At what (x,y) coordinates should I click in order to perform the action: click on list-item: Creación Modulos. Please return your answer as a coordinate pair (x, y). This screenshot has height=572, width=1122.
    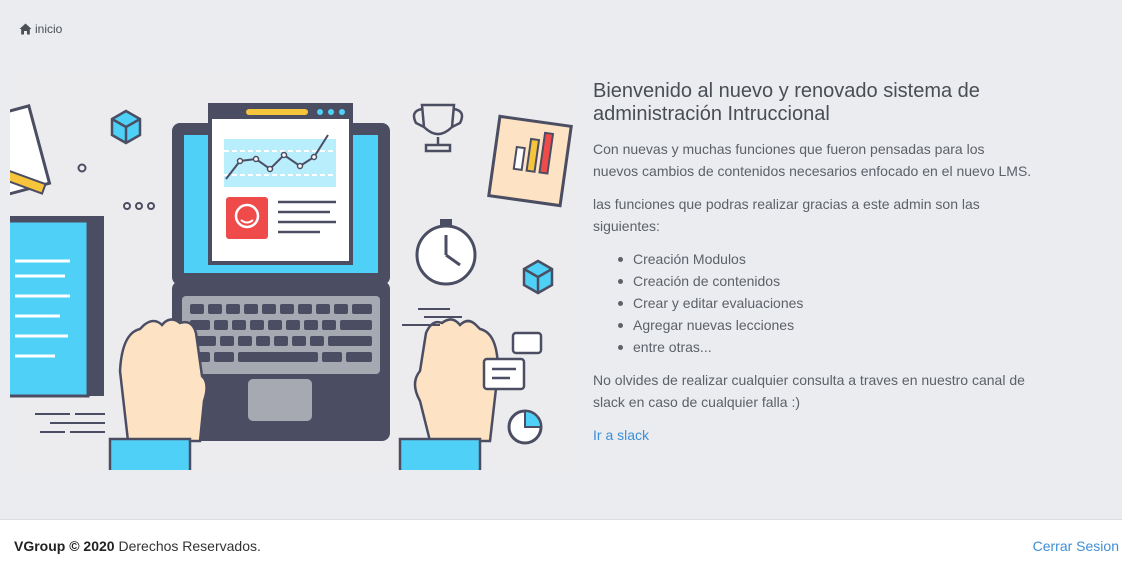
    Looking at the image, I should click on (824, 259).